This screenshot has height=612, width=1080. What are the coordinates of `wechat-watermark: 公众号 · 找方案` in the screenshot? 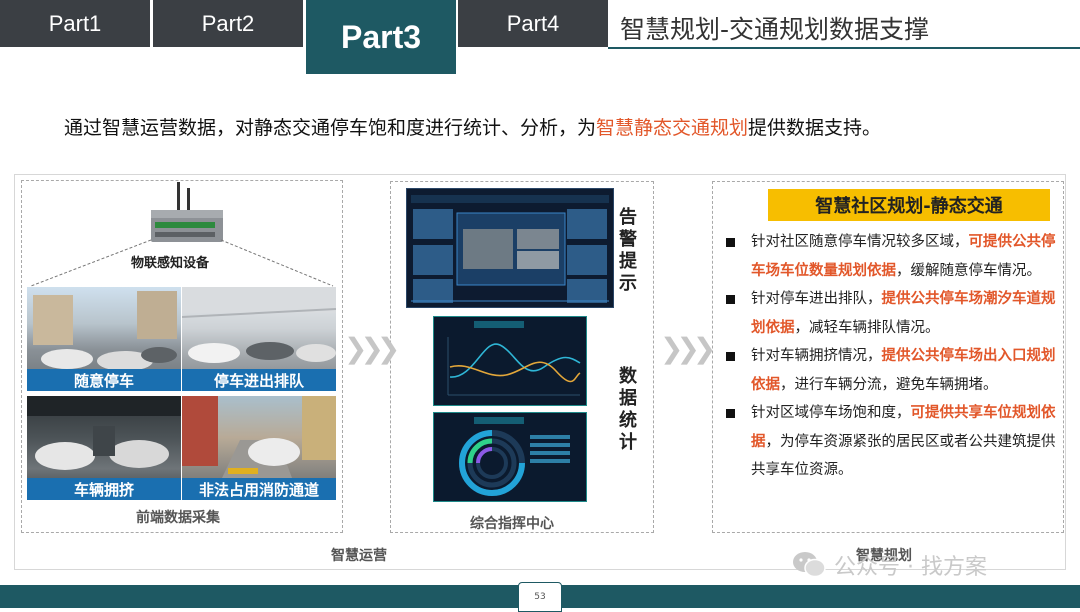 It's located at (889, 565).